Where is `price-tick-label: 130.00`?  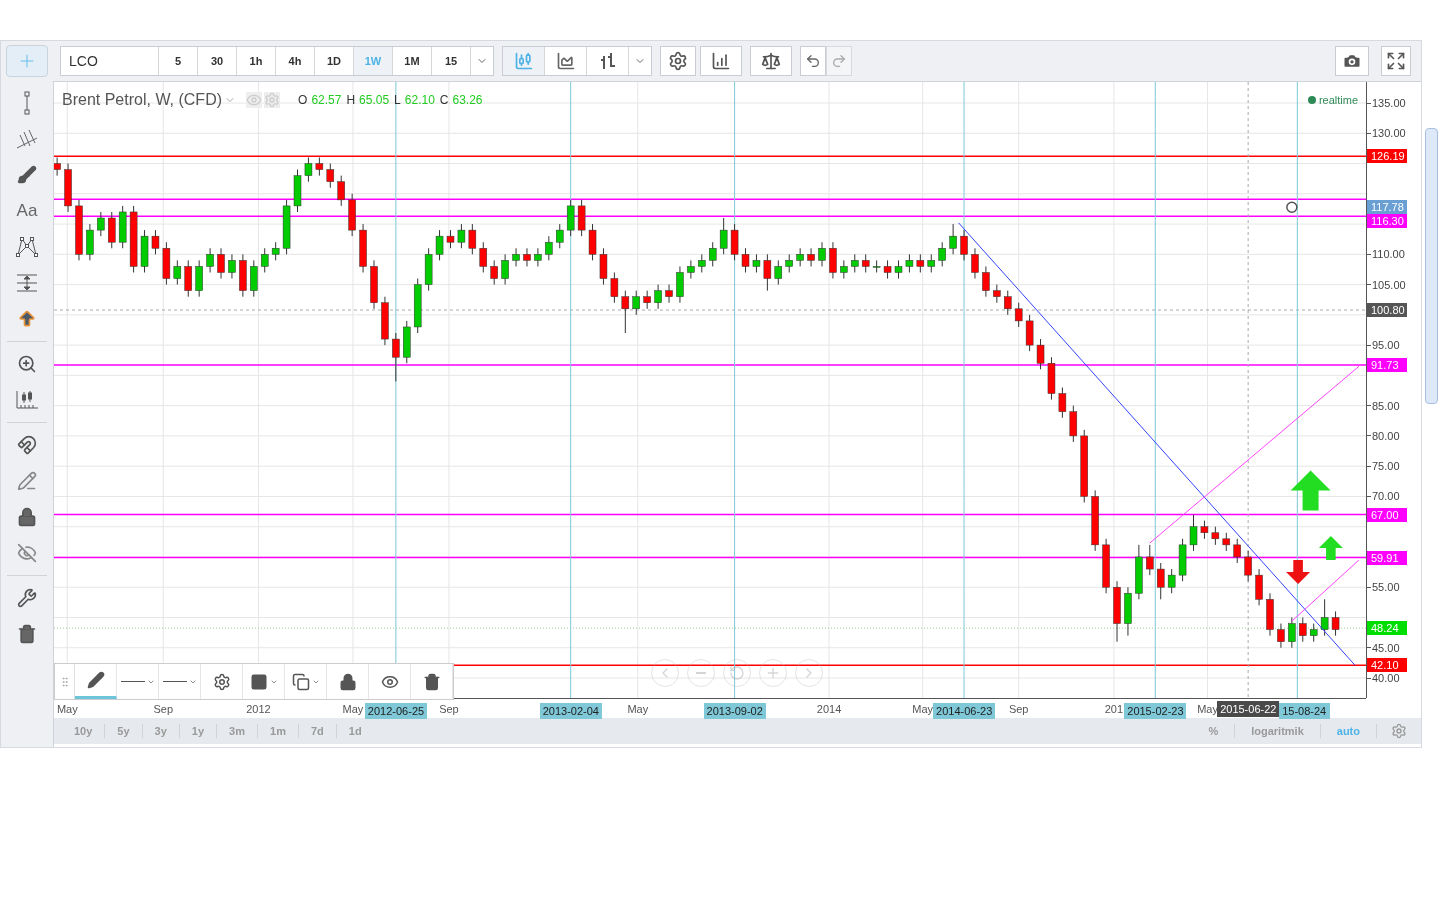 price-tick-label: 130.00 is located at coordinates (1389, 133).